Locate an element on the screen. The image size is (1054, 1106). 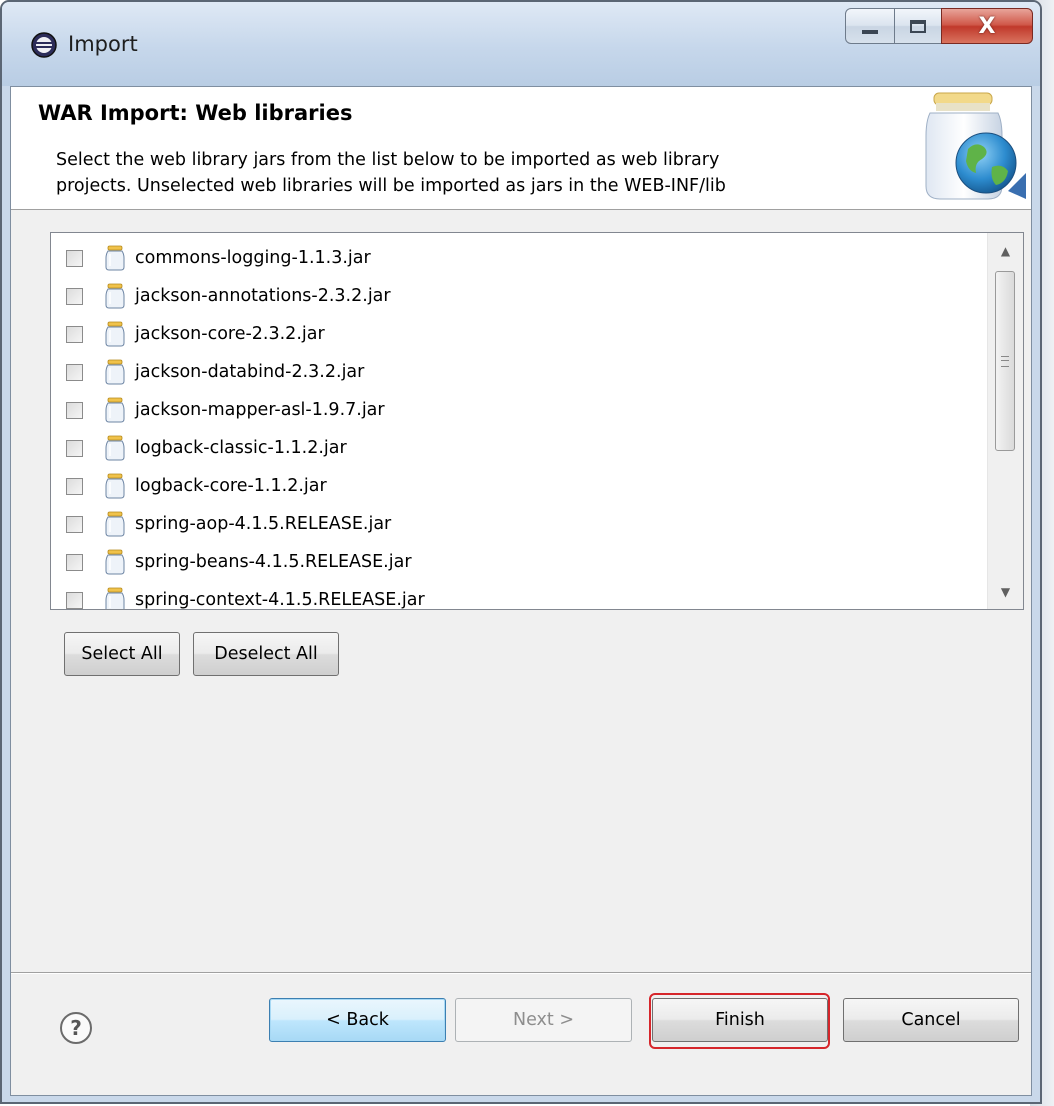
finish-button: Finish is located at coordinates (740, 1020).